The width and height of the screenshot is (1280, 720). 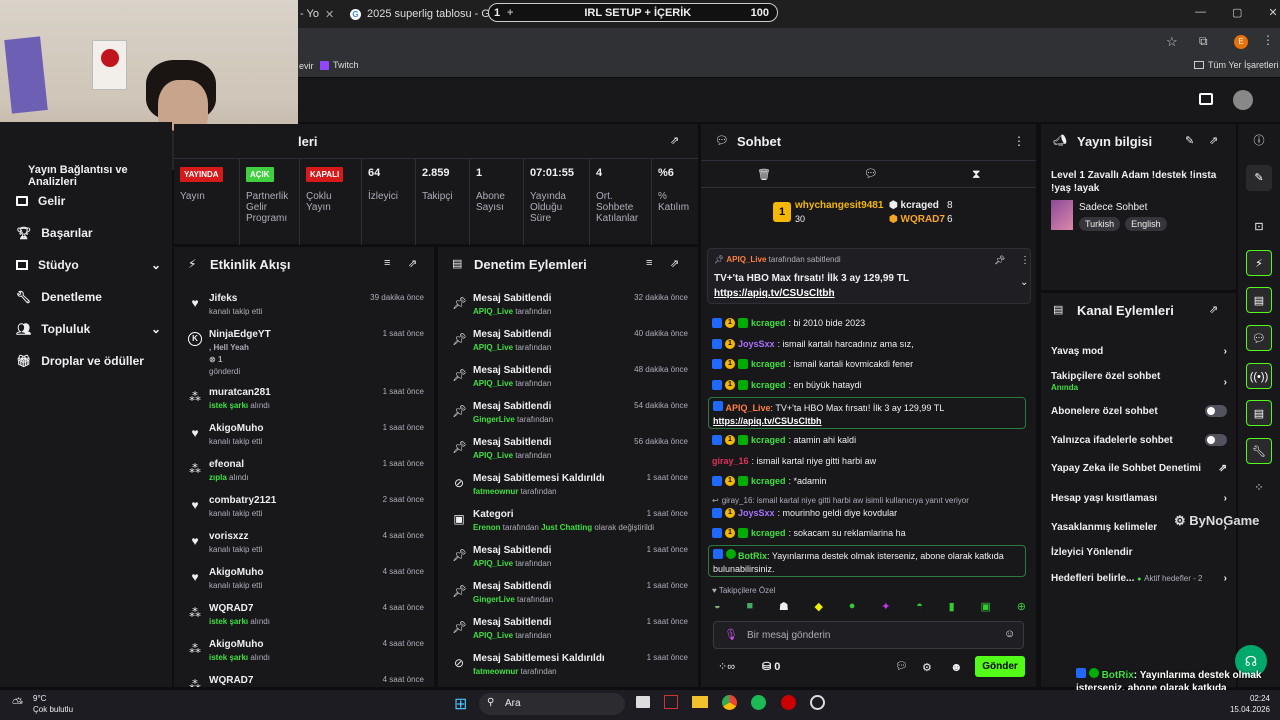 I want to click on close-icon: ✕, so click(x=329, y=14).